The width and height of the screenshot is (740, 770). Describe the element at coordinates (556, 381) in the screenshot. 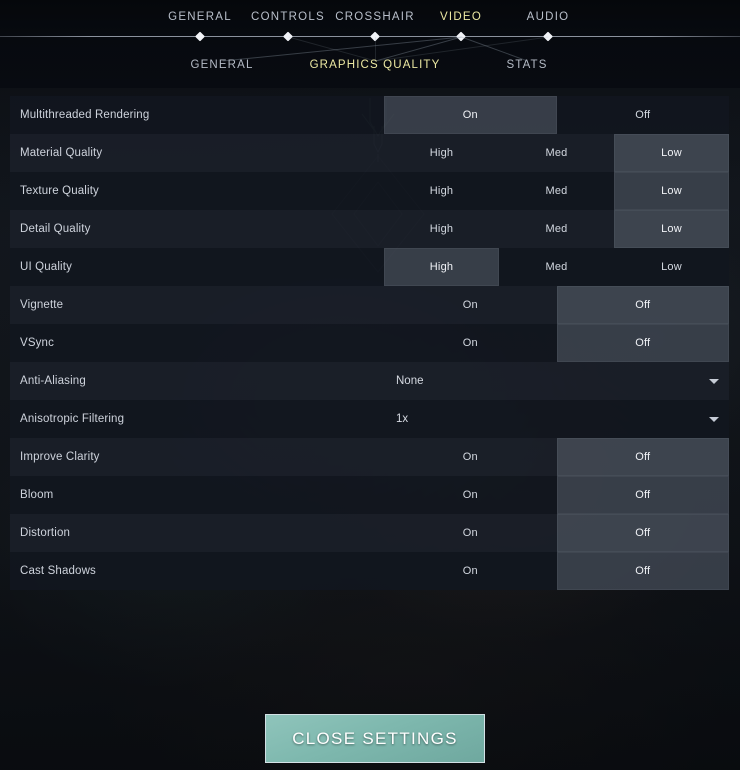

I see `dropdown-control: None` at that location.